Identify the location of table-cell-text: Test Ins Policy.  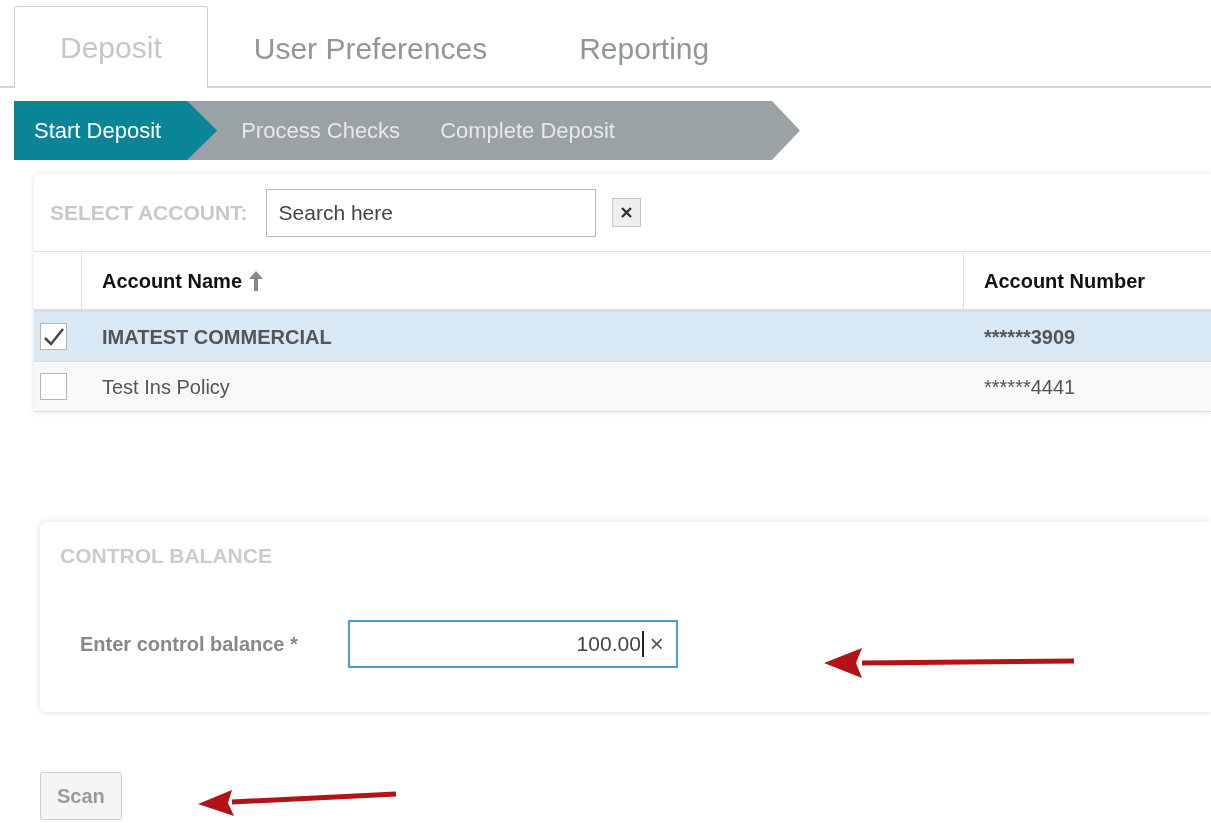
(166, 387).